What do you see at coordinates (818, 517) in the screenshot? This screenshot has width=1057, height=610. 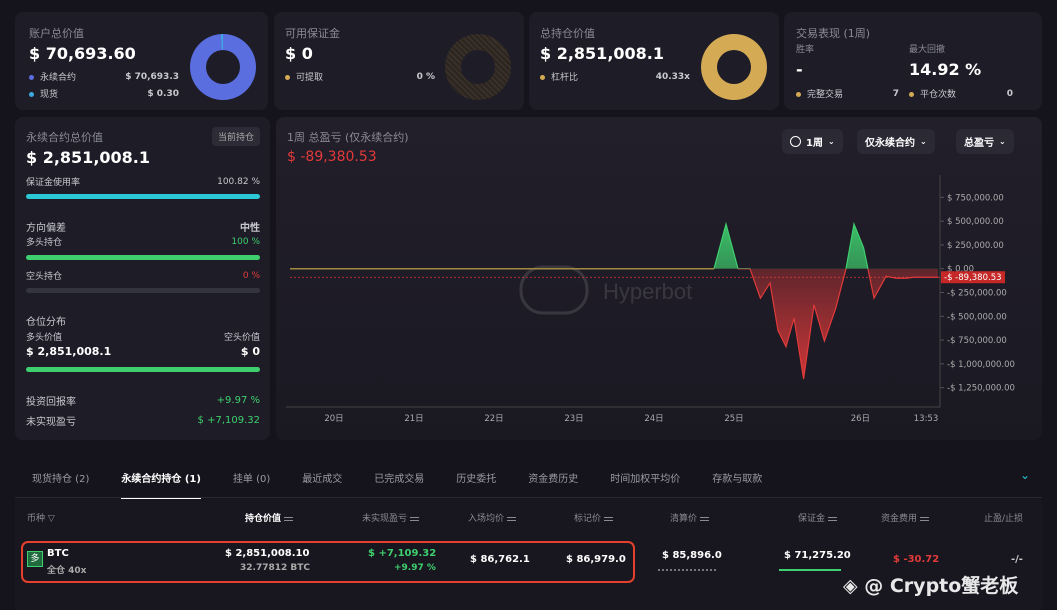 I see `col-margin: 保证金` at bounding box center [818, 517].